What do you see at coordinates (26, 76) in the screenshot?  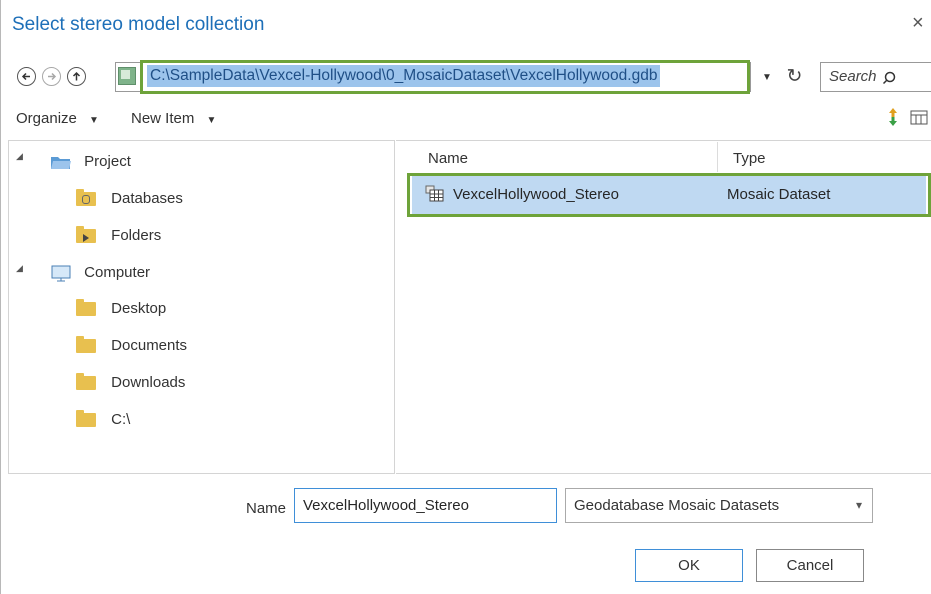 I see `back-arrow-icon` at bounding box center [26, 76].